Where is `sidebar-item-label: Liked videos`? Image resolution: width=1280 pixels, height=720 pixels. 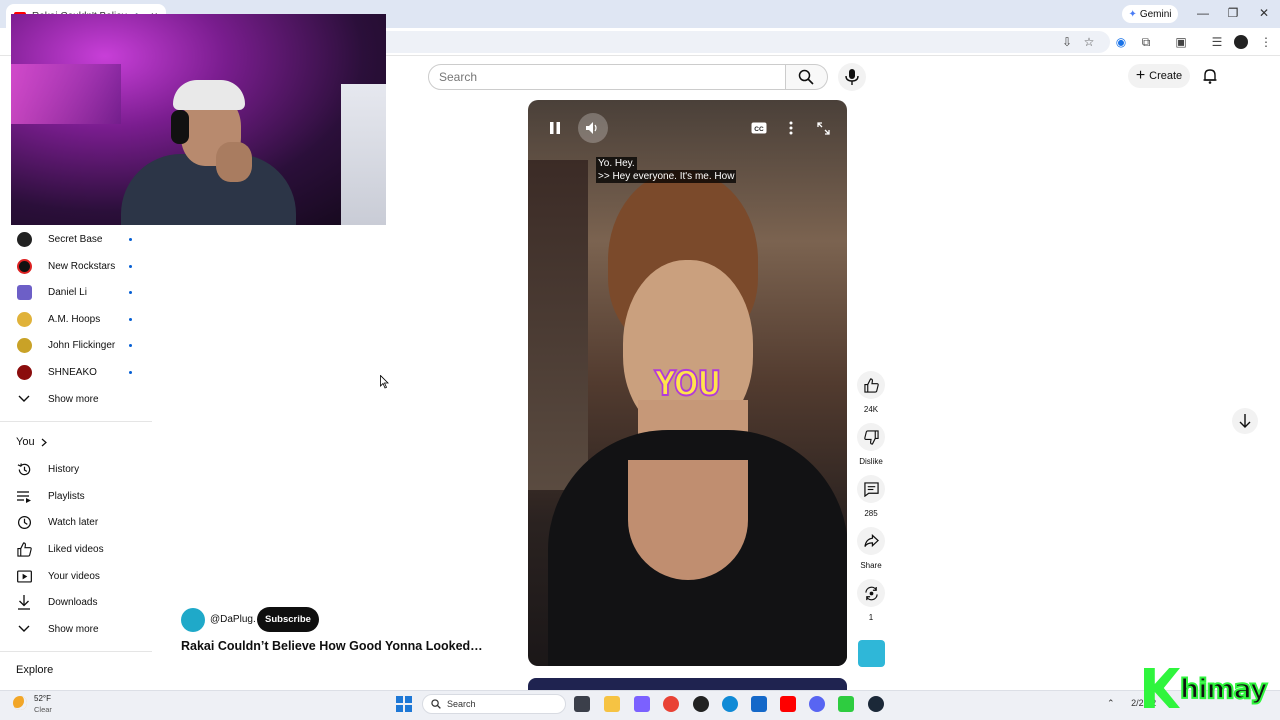 sidebar-item-label: Liked videos is located at coordinates (76, 549).